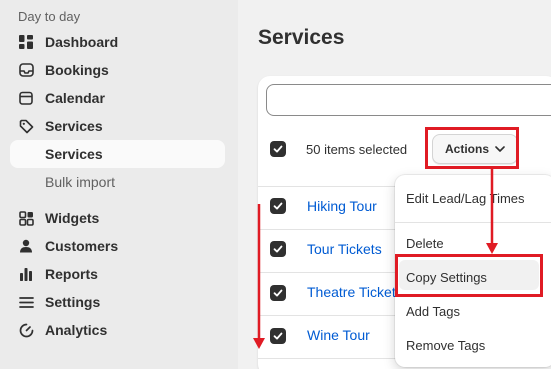  What do you see at coordinates (117, 330) in the screenshot?
I see `sidebar-item-analytics: Analytics` at bounding box center [117, 330].